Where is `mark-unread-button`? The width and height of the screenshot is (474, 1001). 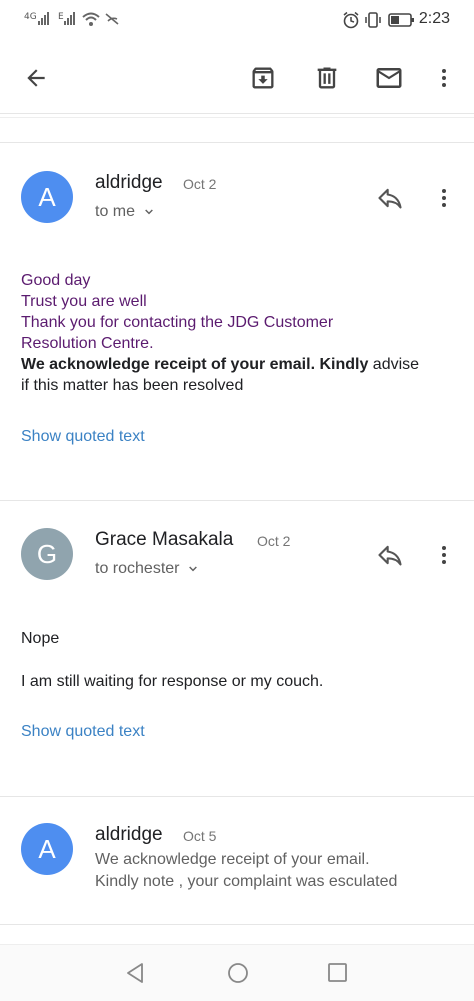
mark-unread-button is located at coordinates (389, 78).